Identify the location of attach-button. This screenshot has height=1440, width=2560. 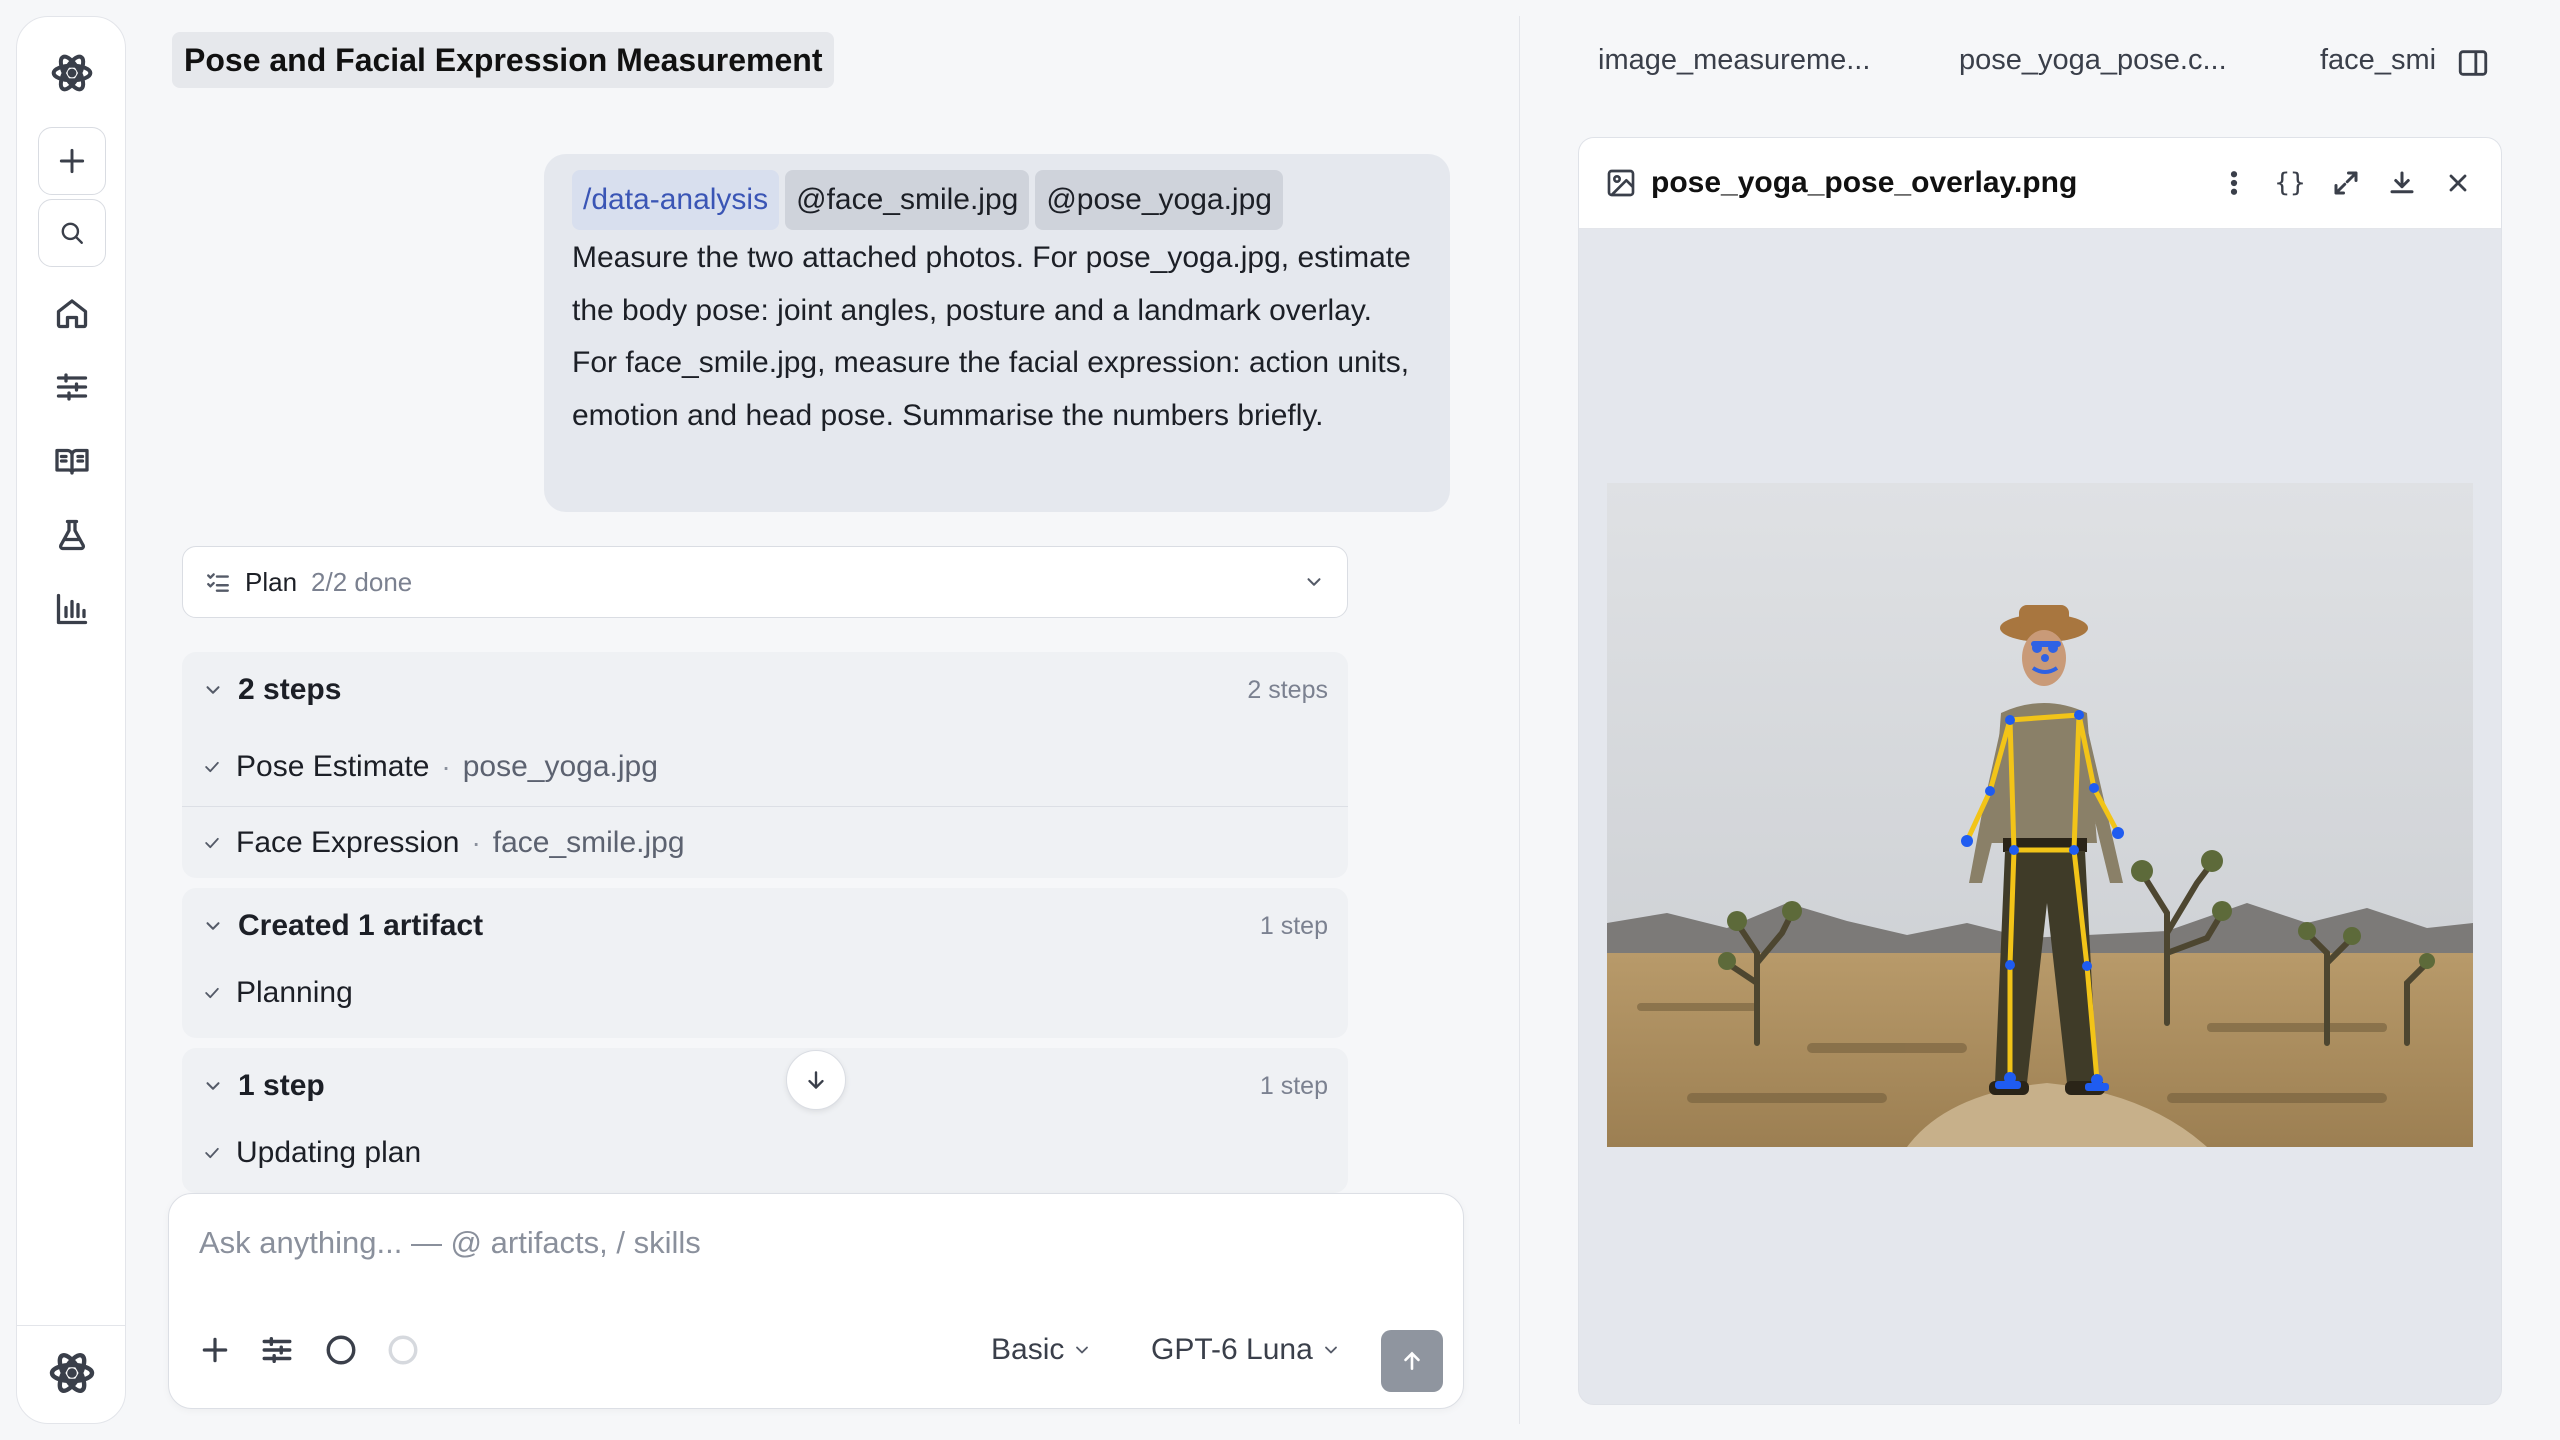
(215, 1350).